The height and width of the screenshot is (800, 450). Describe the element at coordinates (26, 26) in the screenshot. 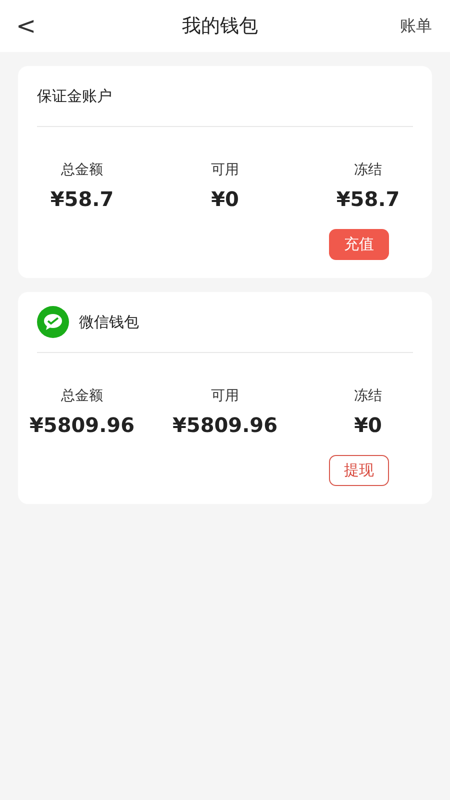

I see `back-button: <` at that location.